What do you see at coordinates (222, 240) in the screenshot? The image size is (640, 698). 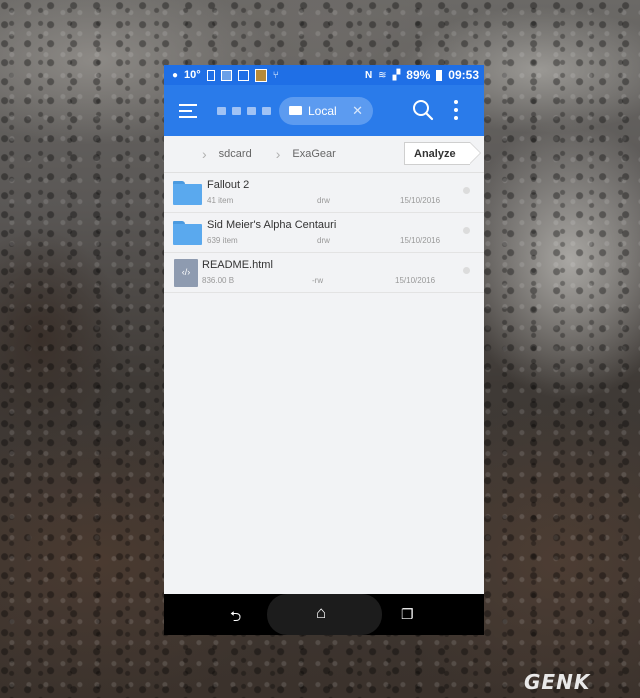 I see `item-count: 639 item` at bounding box center [222, 240].